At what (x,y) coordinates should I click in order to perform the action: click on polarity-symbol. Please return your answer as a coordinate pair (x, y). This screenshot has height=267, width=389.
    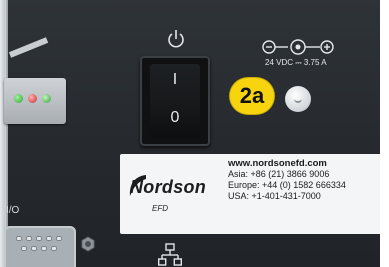
    Looking at the image, I should click on (298, 47).